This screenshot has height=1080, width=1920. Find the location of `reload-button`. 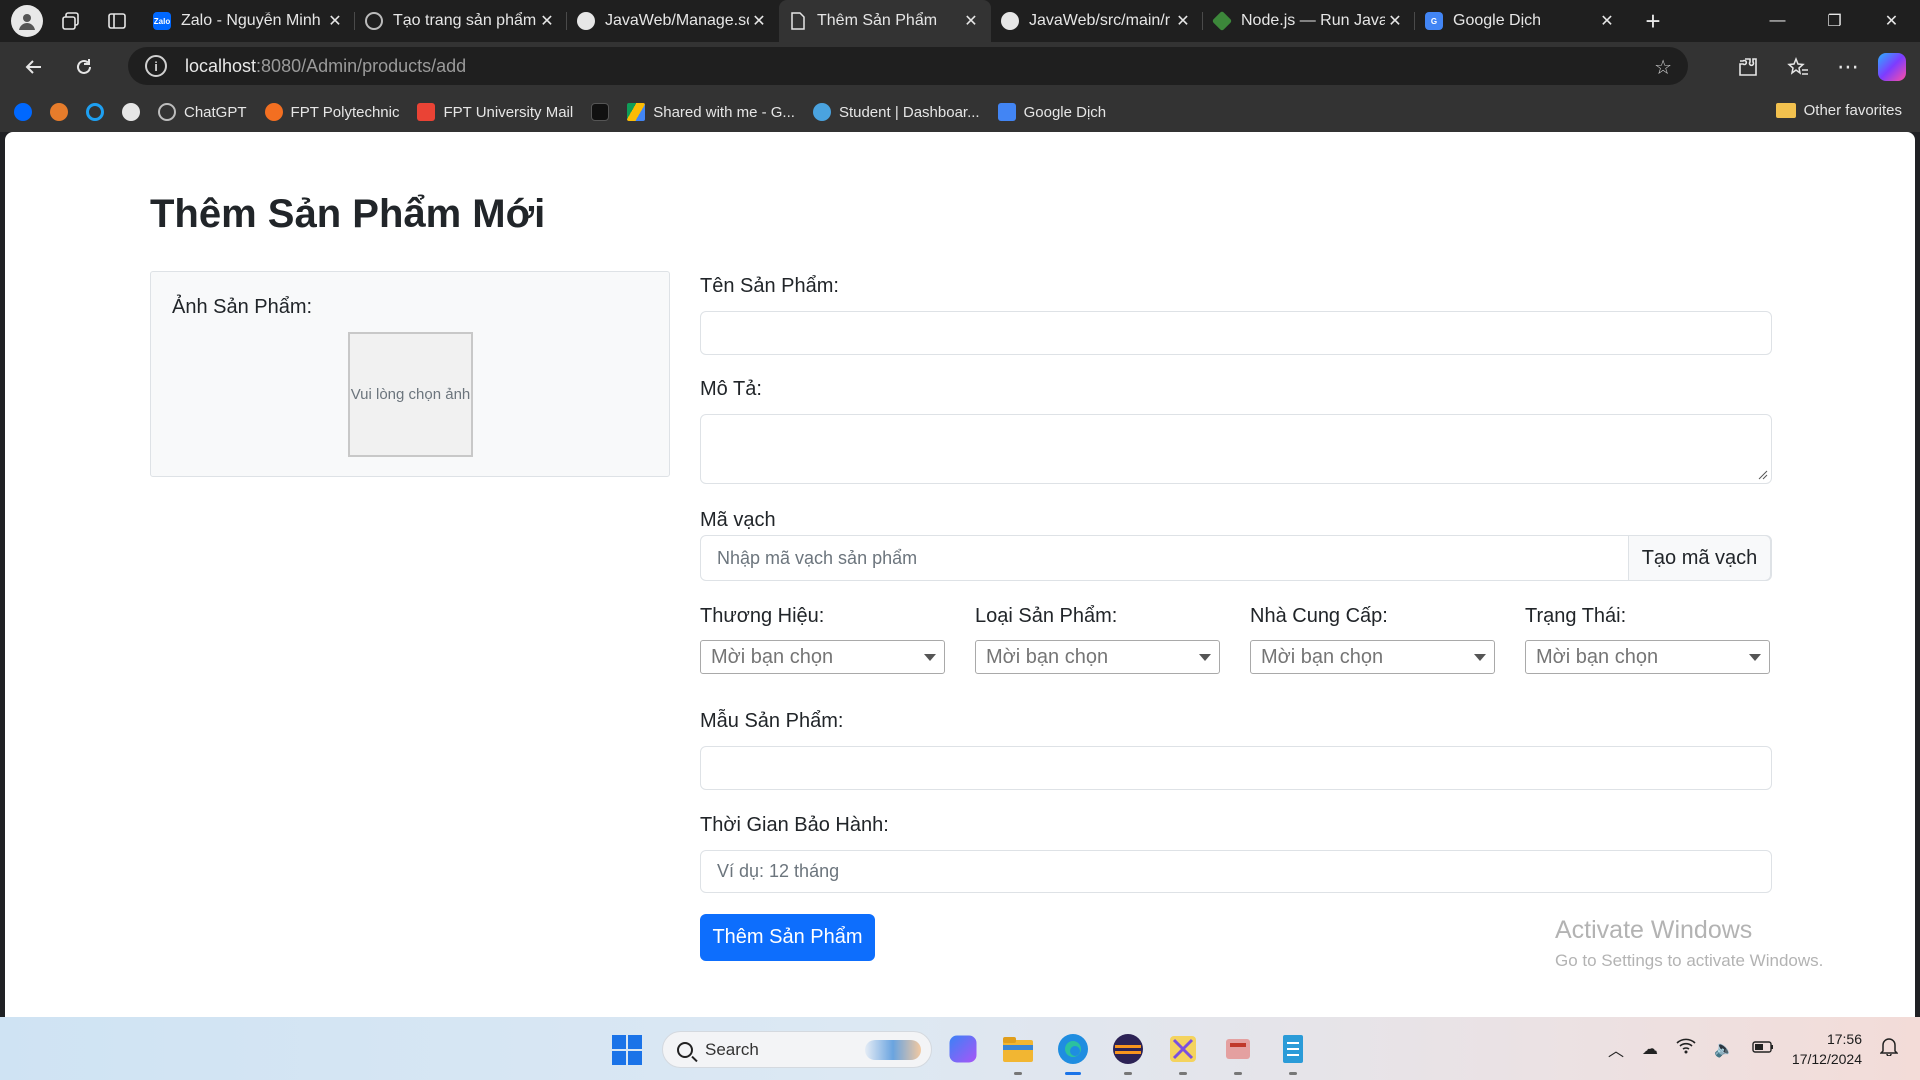

reload-button is located at coordinates (84, 67).